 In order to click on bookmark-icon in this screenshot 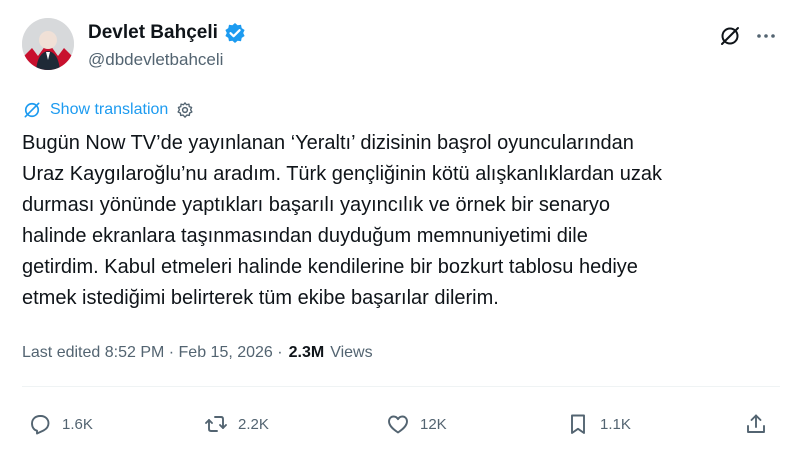, I will do `click(578, 424)`.